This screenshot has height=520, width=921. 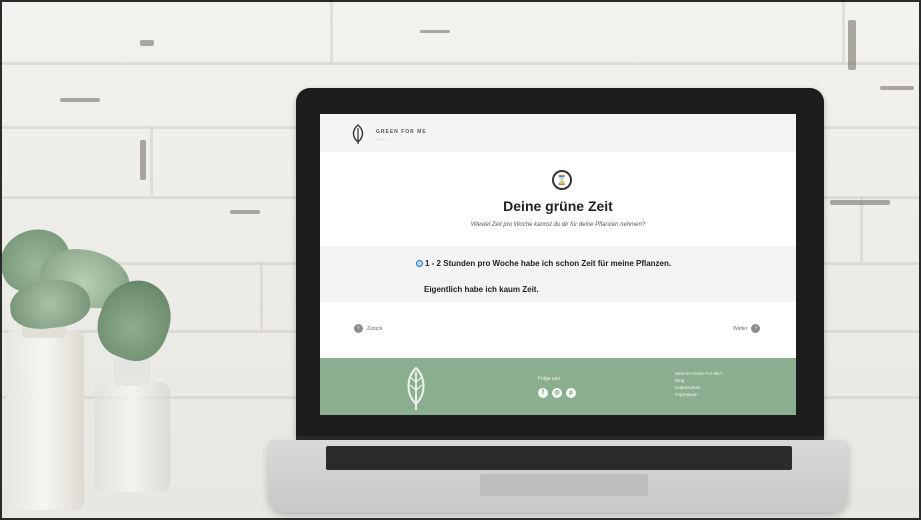 What do you see at coordinates (698, 380) in the screenshot?
I see `footer-link-blog: Blog` at bounding box center [698, 380].